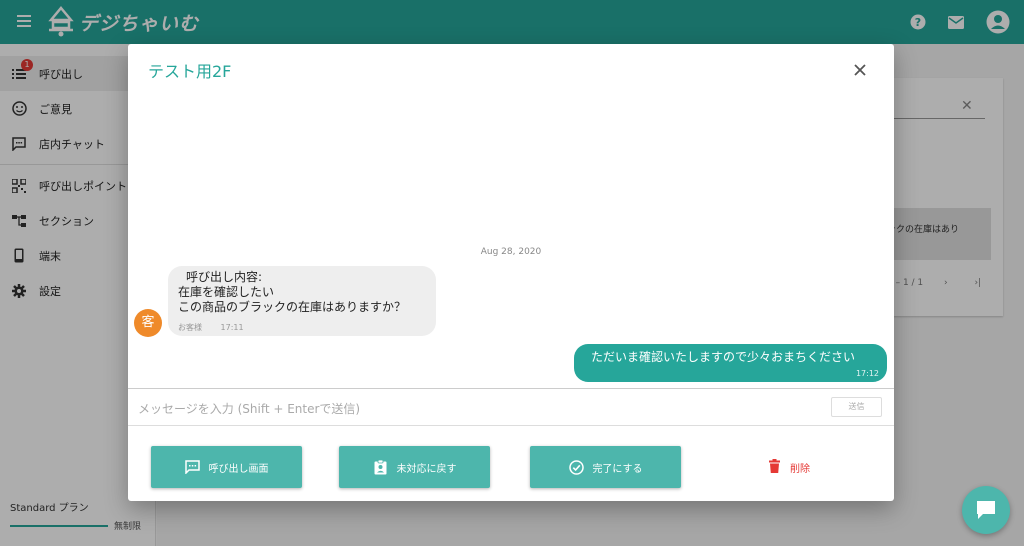 Image resolution: width=1024 pixels, height=546 pixels. I want to click on message-sender: お客様, so click(190, 327).